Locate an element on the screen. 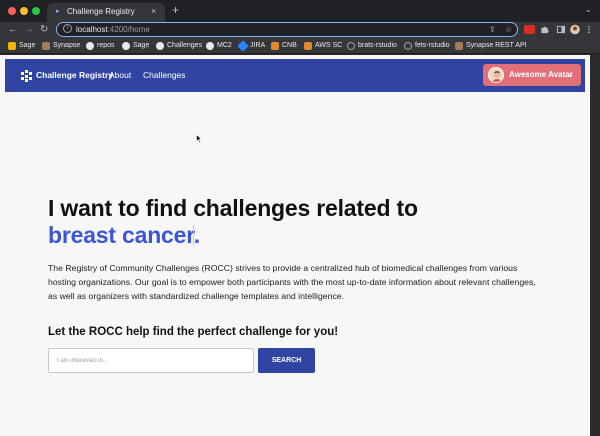 This screenshot has height=436, width=600. bookmark-label: AWS SC is located at coordinates (329, 45).